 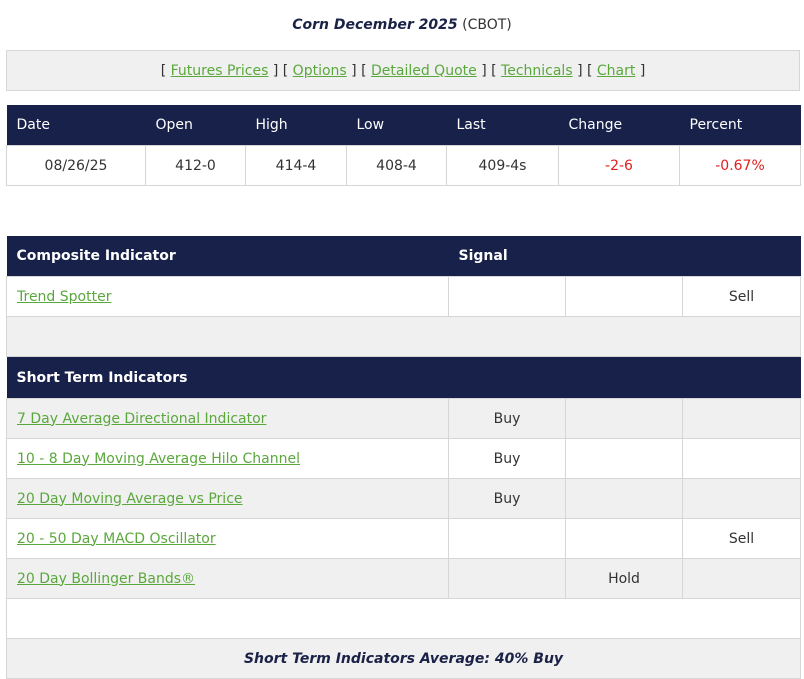 What do you see at coordinates (619, 125) in the screenshot?
I see `col-header-change: Change` at bounding box center [619, 125].